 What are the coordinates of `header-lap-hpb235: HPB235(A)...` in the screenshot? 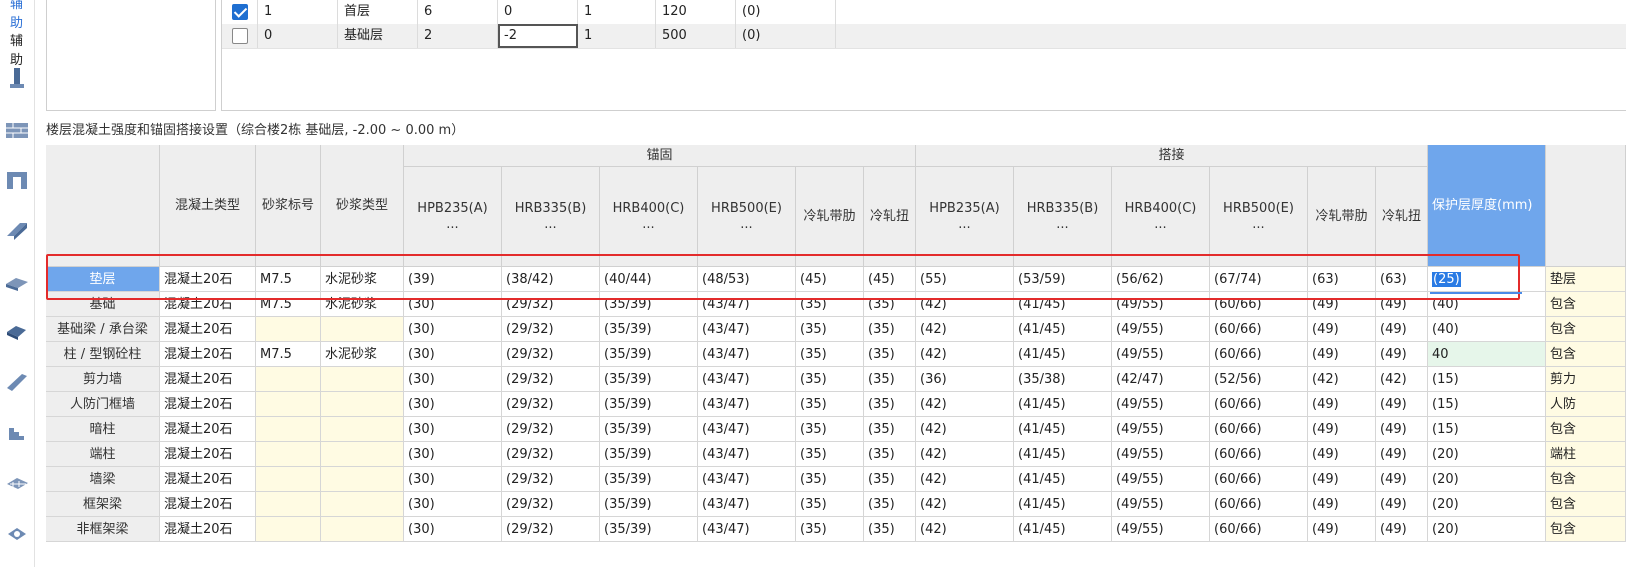 It's located at (965, 217).